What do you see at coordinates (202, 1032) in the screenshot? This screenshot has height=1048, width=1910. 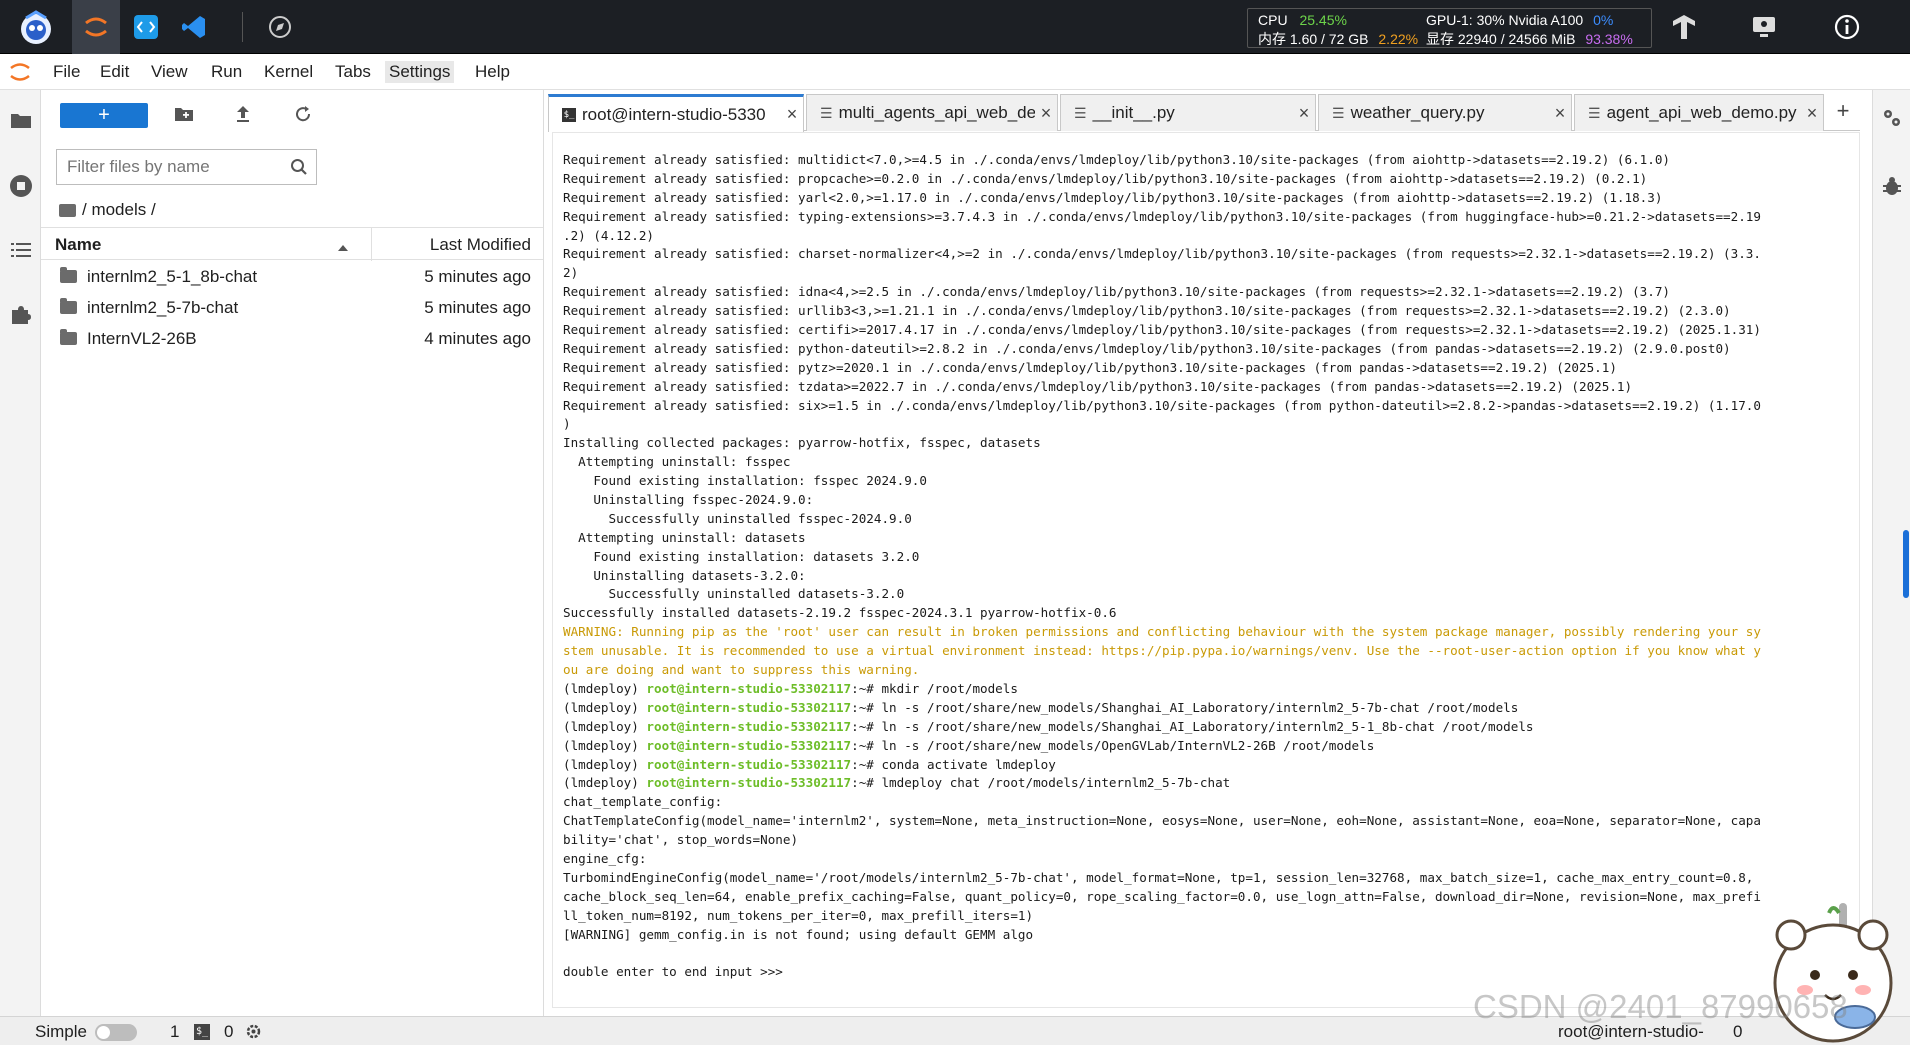 I see `terminal-icon: $_` at bounding box center [202, 1032].